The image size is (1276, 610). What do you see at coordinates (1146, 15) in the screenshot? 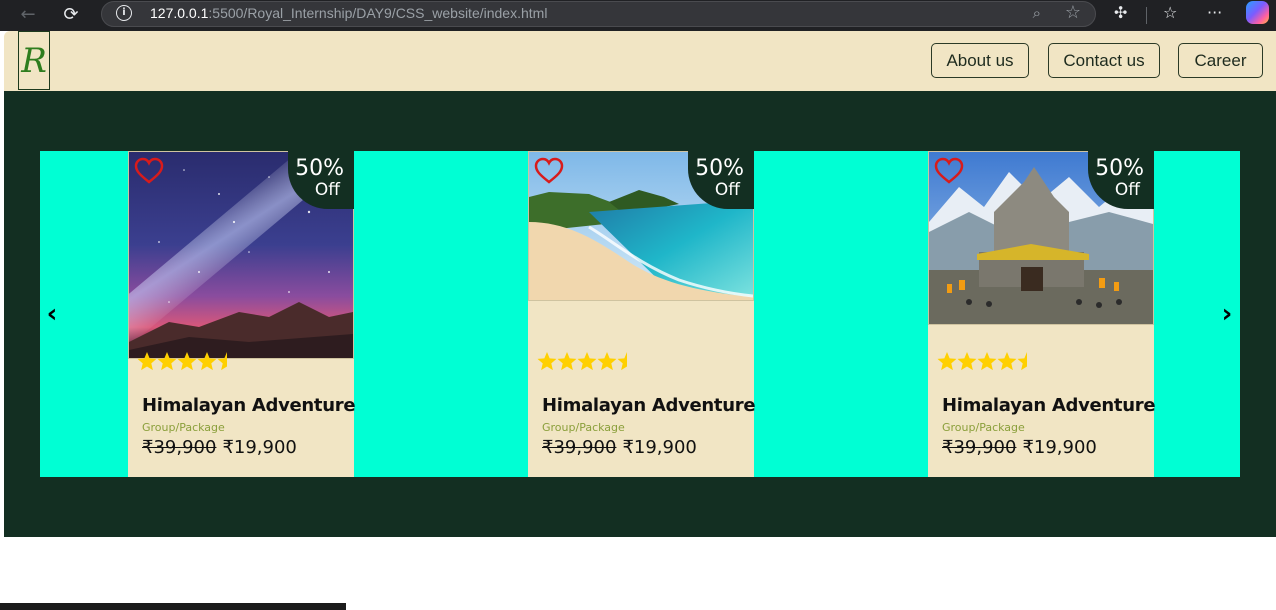
I see `toolbar-divider` at bounding box center [1146, 15].